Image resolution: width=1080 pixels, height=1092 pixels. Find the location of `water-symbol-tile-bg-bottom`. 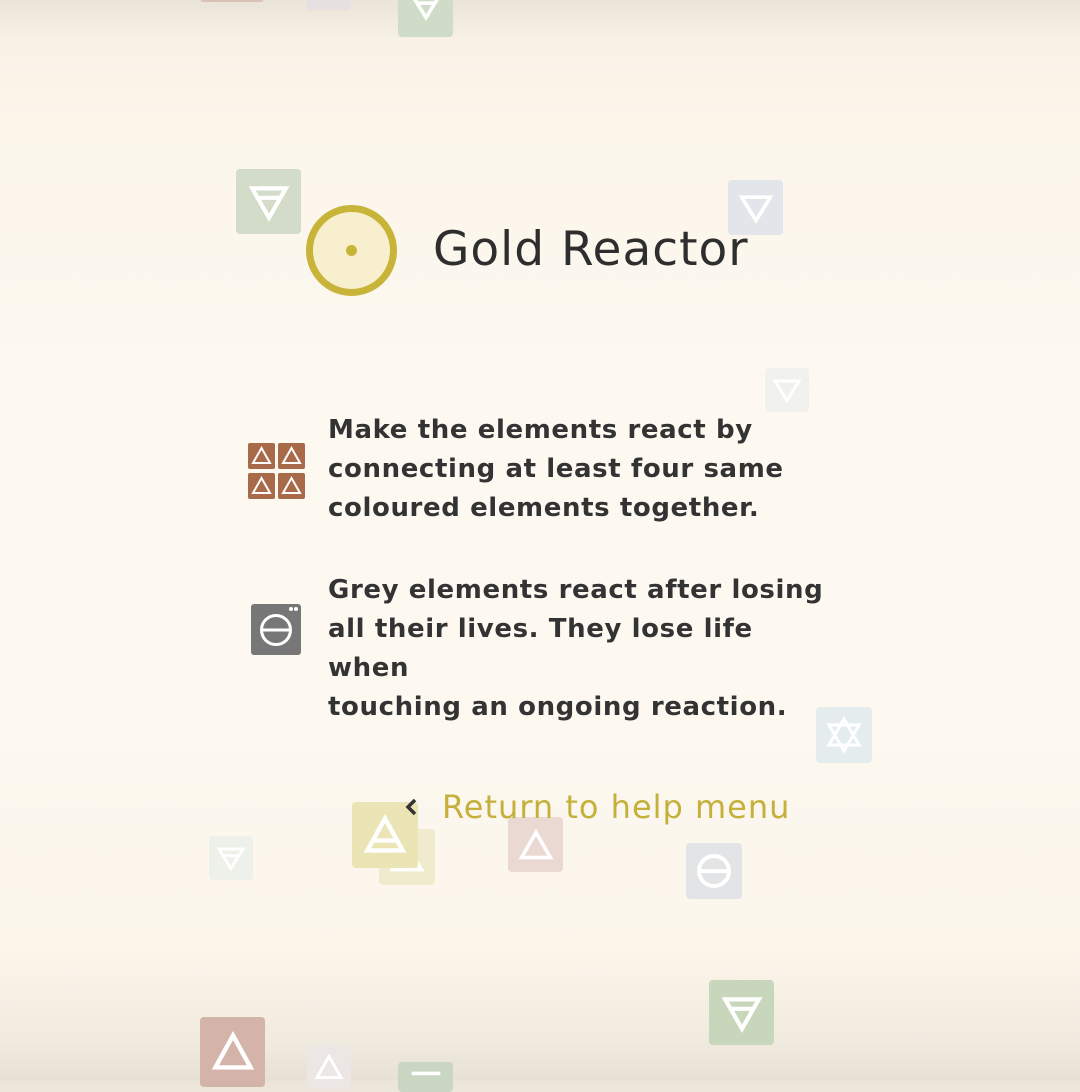

water-symbol-tile-bg-bottom is located at coordinates (425, 1077).